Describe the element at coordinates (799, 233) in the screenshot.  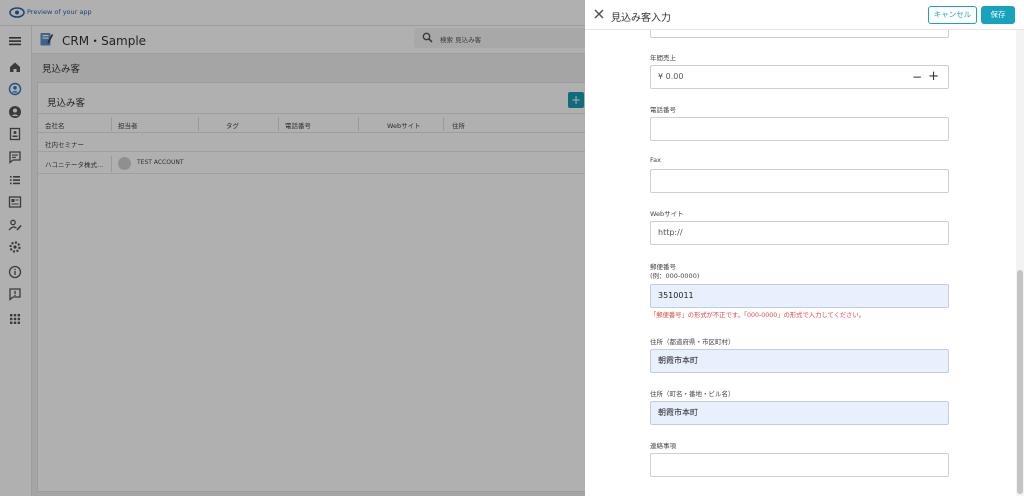
I see `website-field: http://` at that location.